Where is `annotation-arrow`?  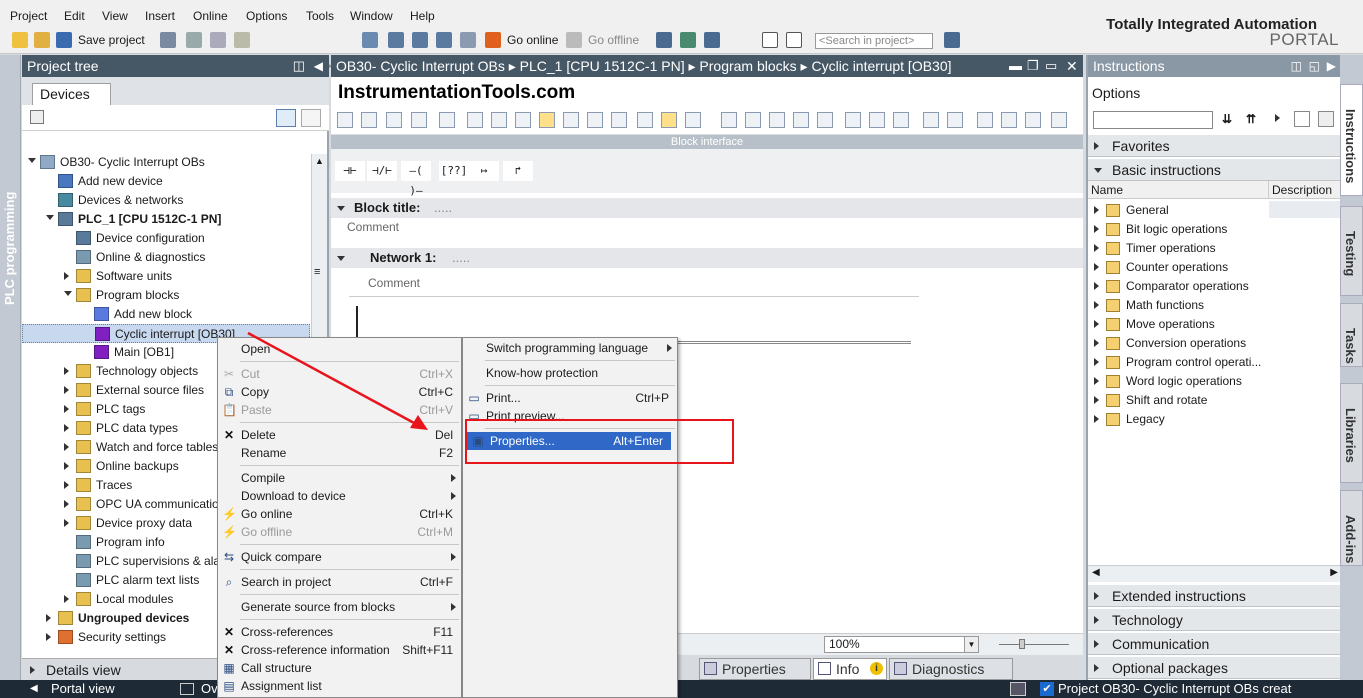 annotation-arrow is located at coordinates (337, 380).